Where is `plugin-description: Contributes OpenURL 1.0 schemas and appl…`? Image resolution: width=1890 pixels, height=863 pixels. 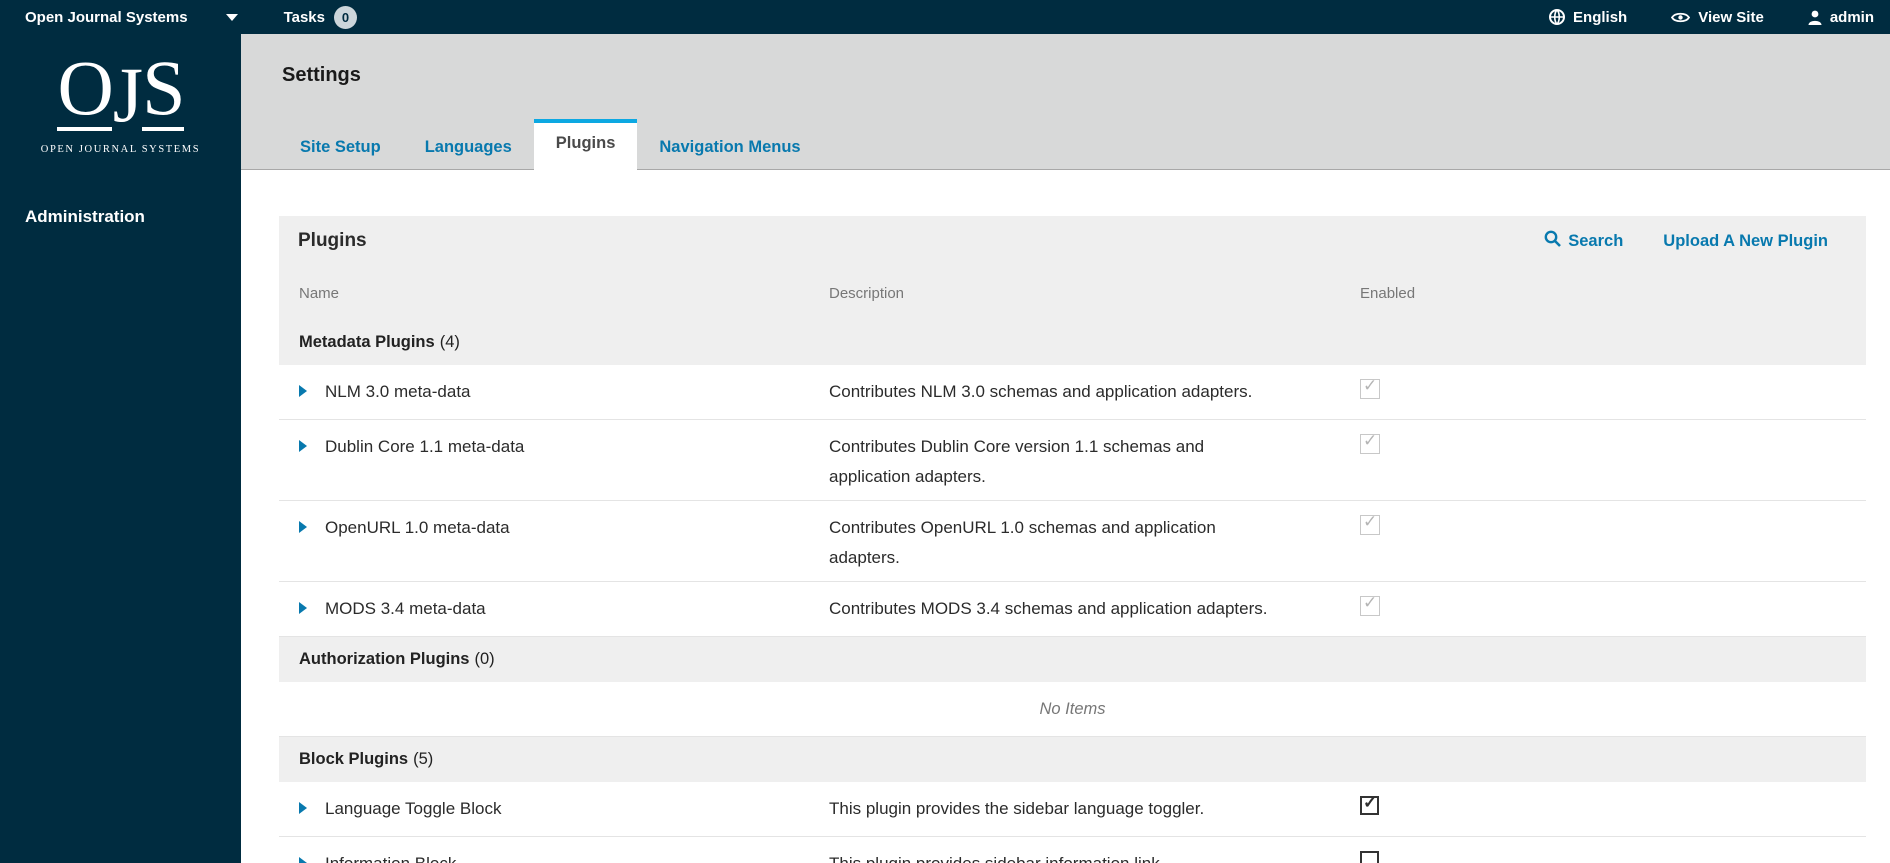 plugin-description: Contributes OpenURL 1.0 schemas and appl… is located at coordinates (1022, 542).